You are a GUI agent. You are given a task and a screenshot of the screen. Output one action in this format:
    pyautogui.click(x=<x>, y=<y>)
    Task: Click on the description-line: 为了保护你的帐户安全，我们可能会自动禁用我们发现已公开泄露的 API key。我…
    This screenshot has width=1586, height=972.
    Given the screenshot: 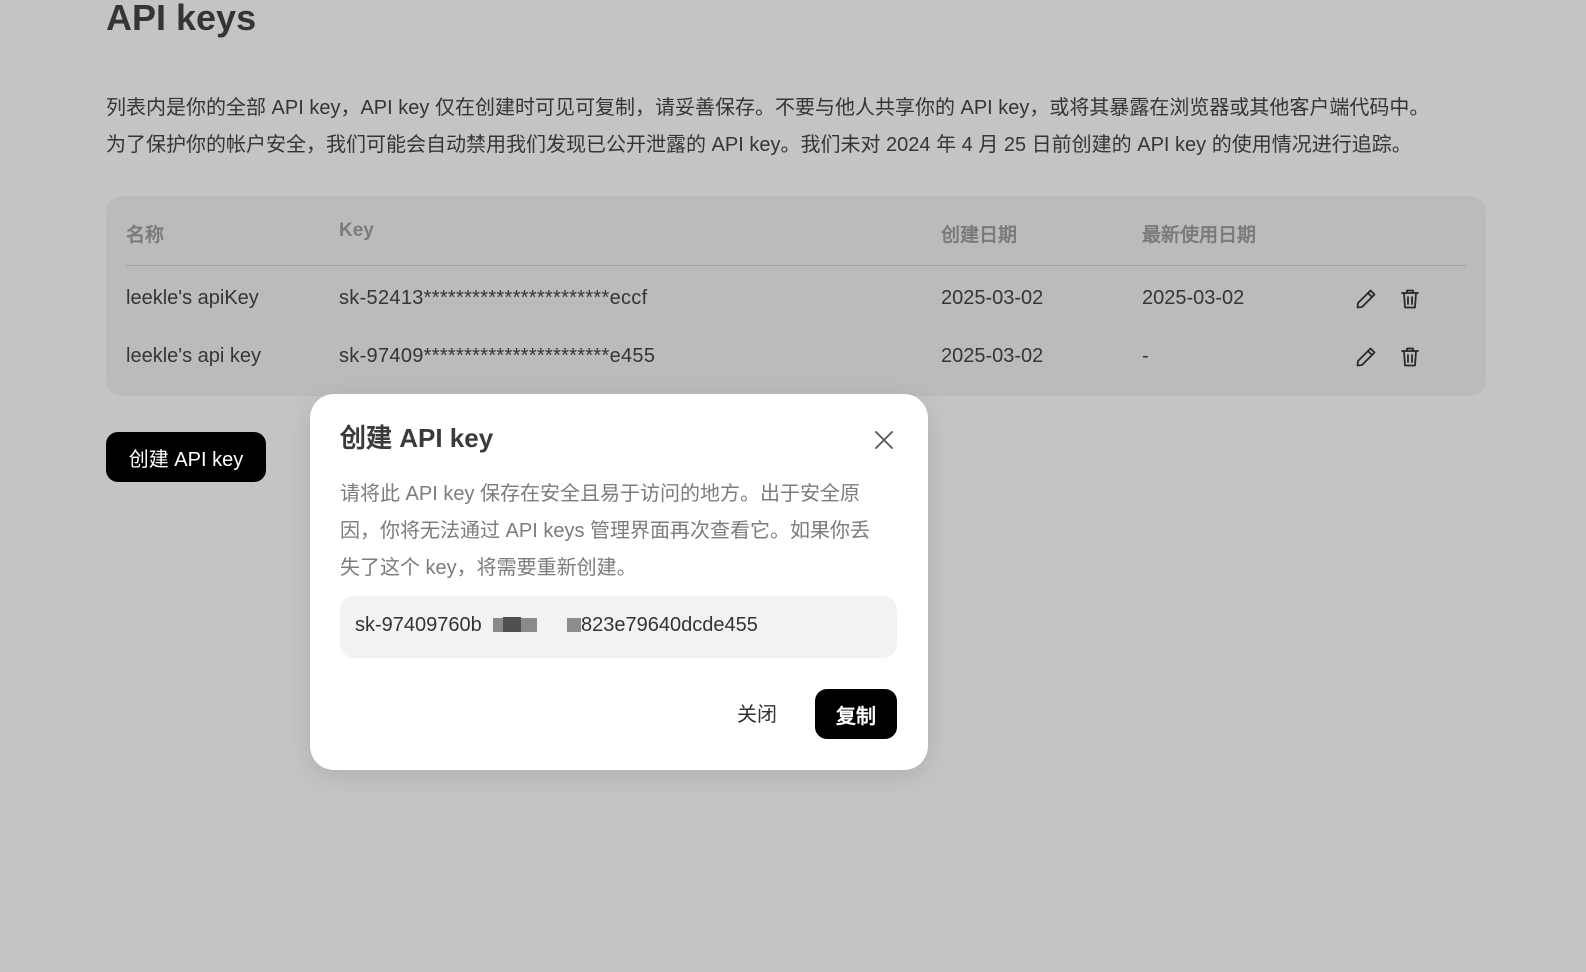 What is the action you would take?
    pyautogui.click(x=759, y=145)
    